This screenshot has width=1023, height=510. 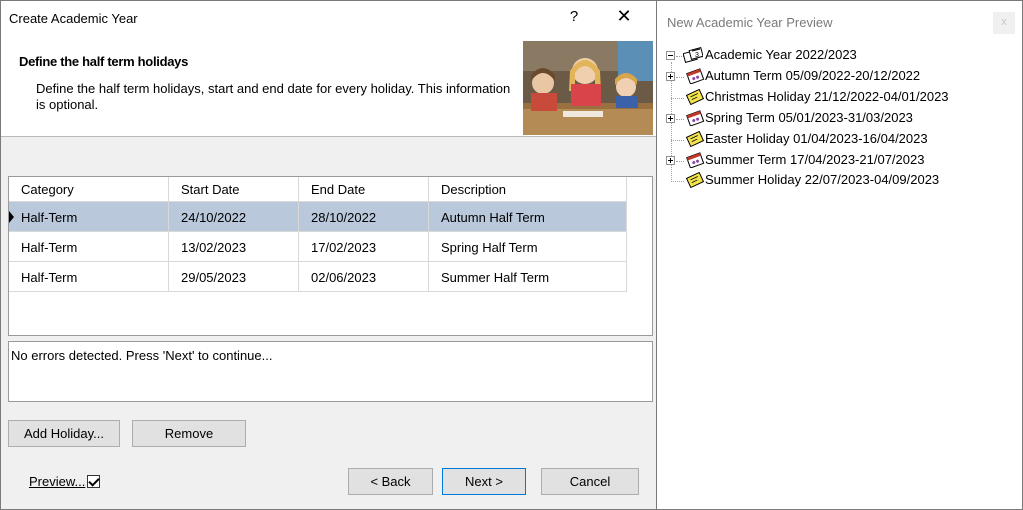 I want to click on tree-item-label: Autumn Term 05/09/2022-20/12/2022, so click(x=812, y=75).